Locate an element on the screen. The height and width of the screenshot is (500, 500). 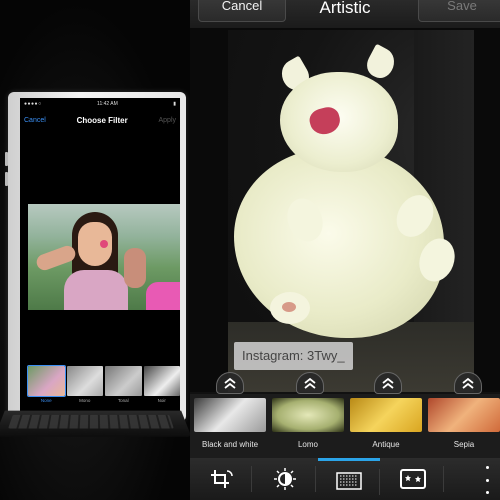
ios-preview-photo is located at coordinates (104, 257).